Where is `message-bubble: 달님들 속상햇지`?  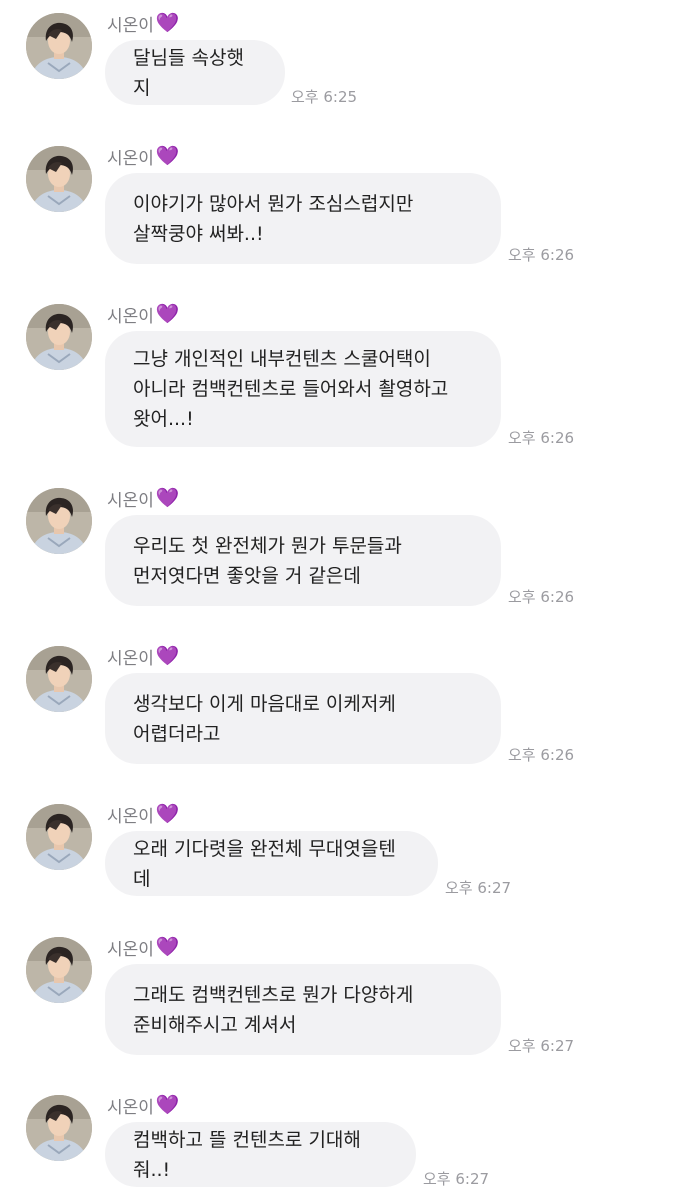
message-bubble: 달님들 속상햇지 is located at coordinates (195, 72).